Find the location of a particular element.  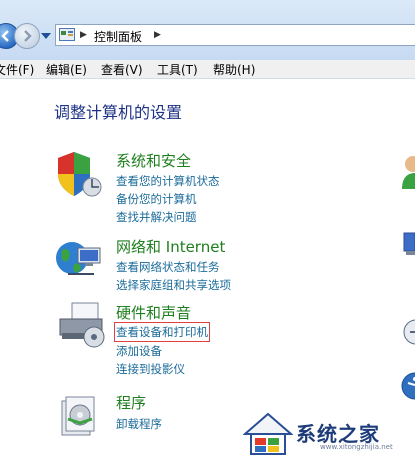

user-accounts-icon is located at coordinates (407, 171).